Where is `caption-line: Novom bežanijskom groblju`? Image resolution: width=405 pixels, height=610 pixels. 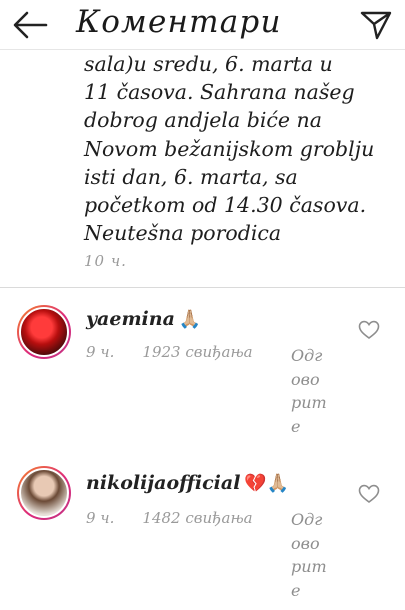
caption-line: Novom bežanijskom groblju is located at coordinates (229, 148).